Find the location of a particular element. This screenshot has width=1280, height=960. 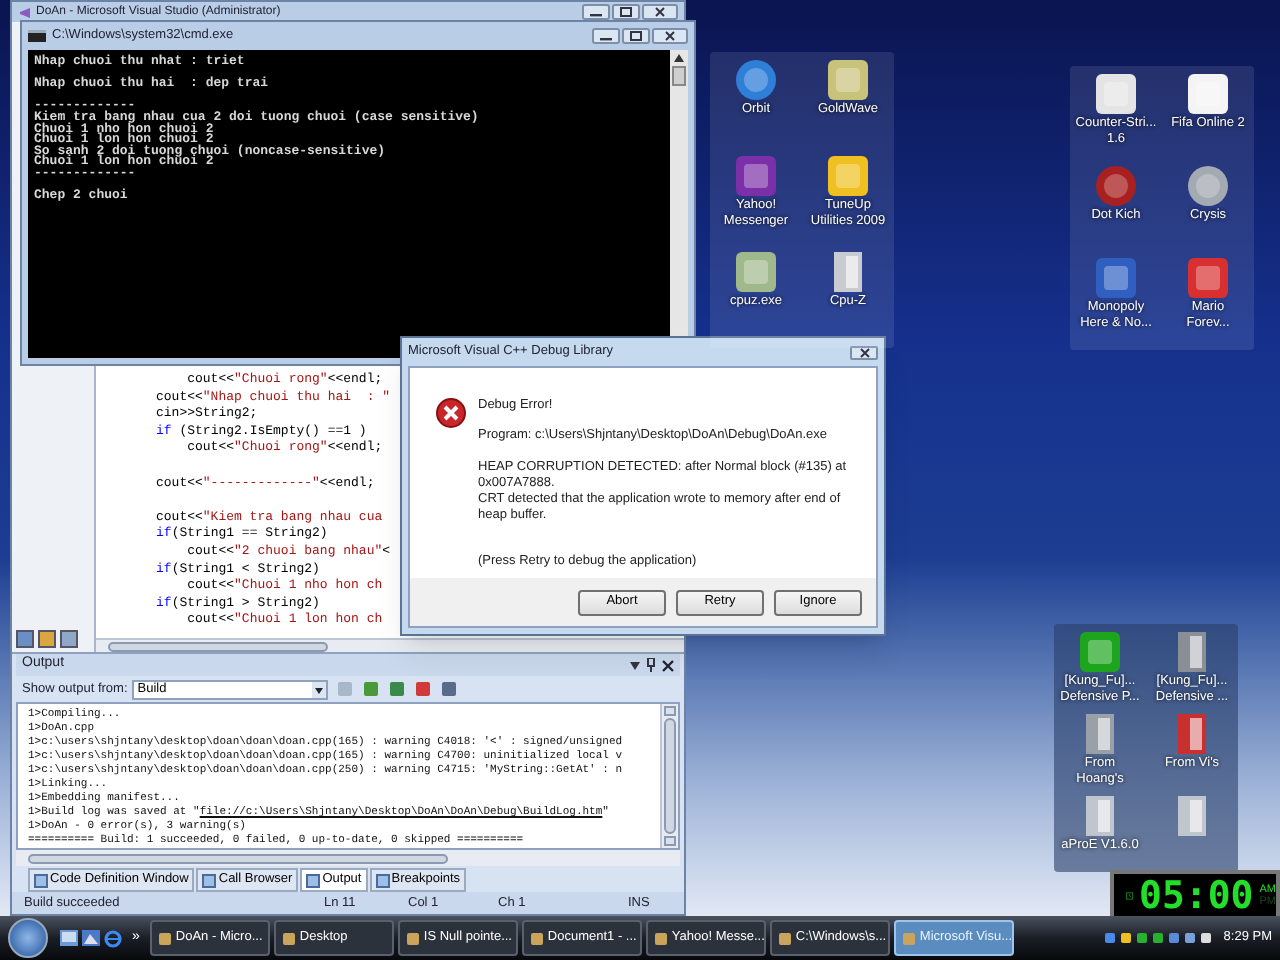

vertical-scrollbar is located at coordinates (669, 776).